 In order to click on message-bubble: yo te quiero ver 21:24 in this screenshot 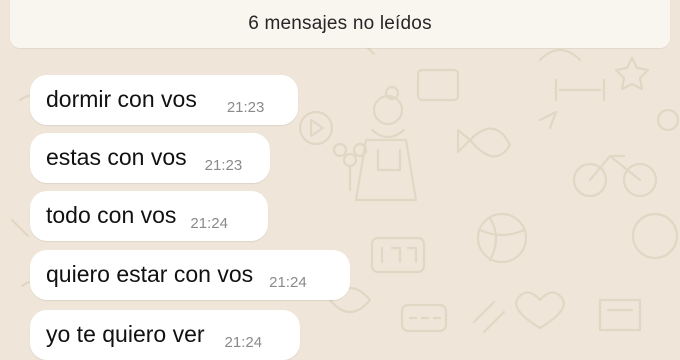, I will do `click(165, 335)`.